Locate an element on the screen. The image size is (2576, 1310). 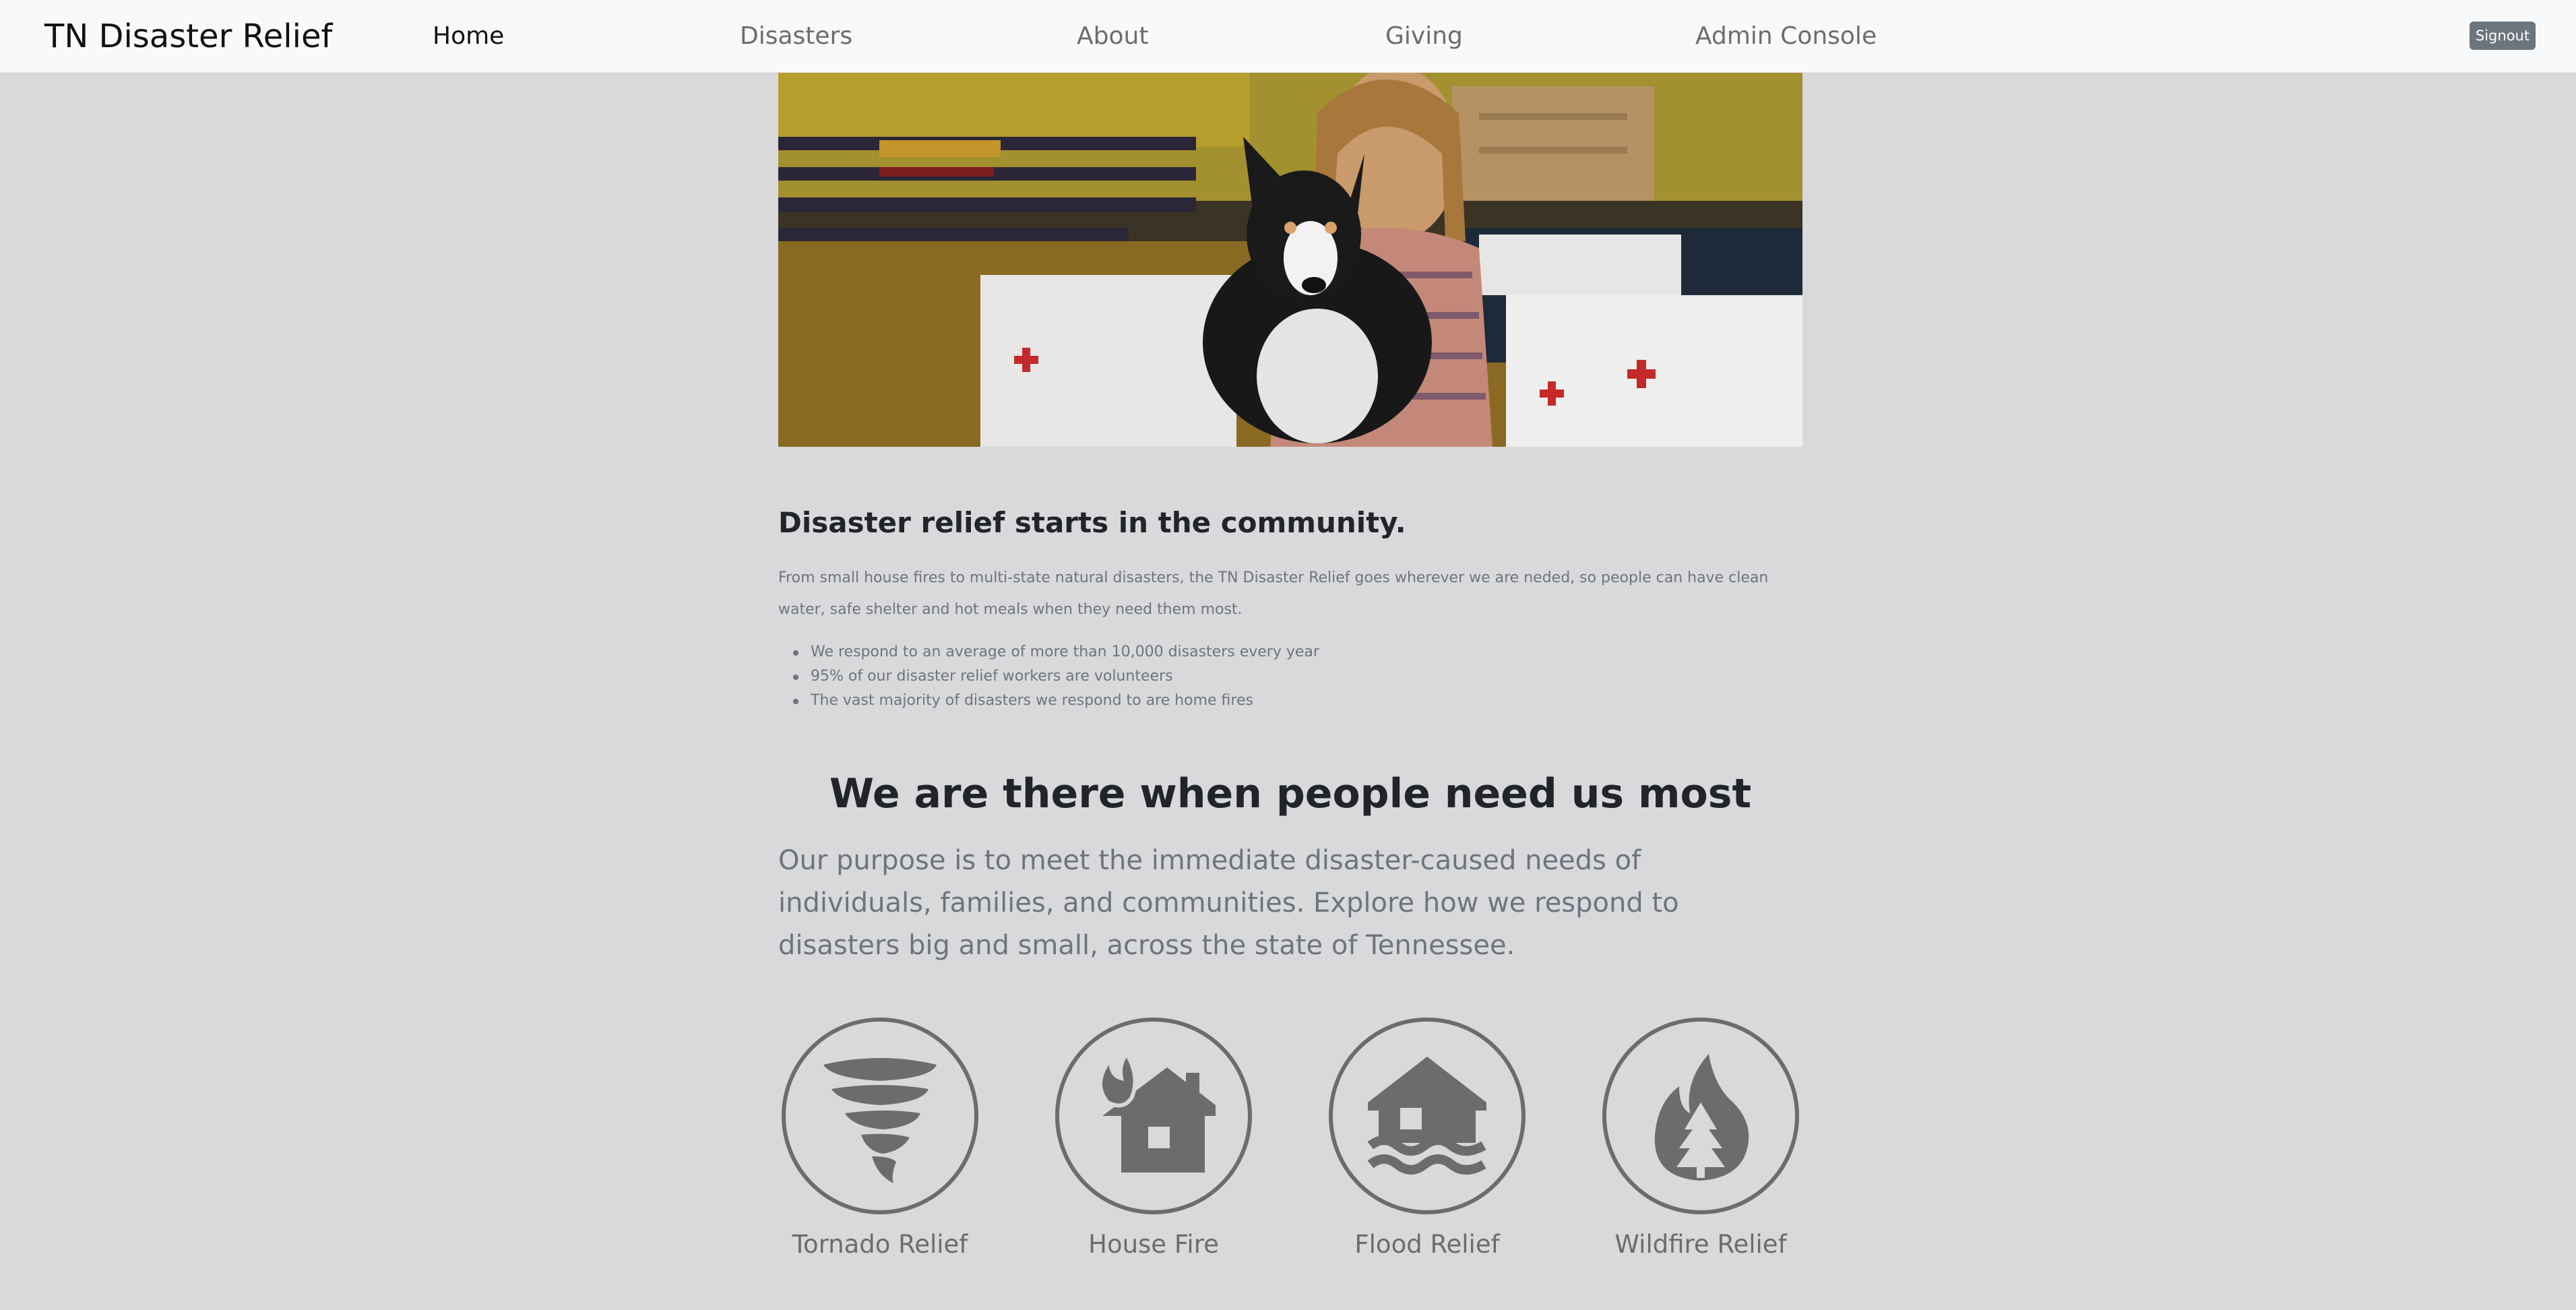
house-fire-icon is located at coordinates (1153, 1116).